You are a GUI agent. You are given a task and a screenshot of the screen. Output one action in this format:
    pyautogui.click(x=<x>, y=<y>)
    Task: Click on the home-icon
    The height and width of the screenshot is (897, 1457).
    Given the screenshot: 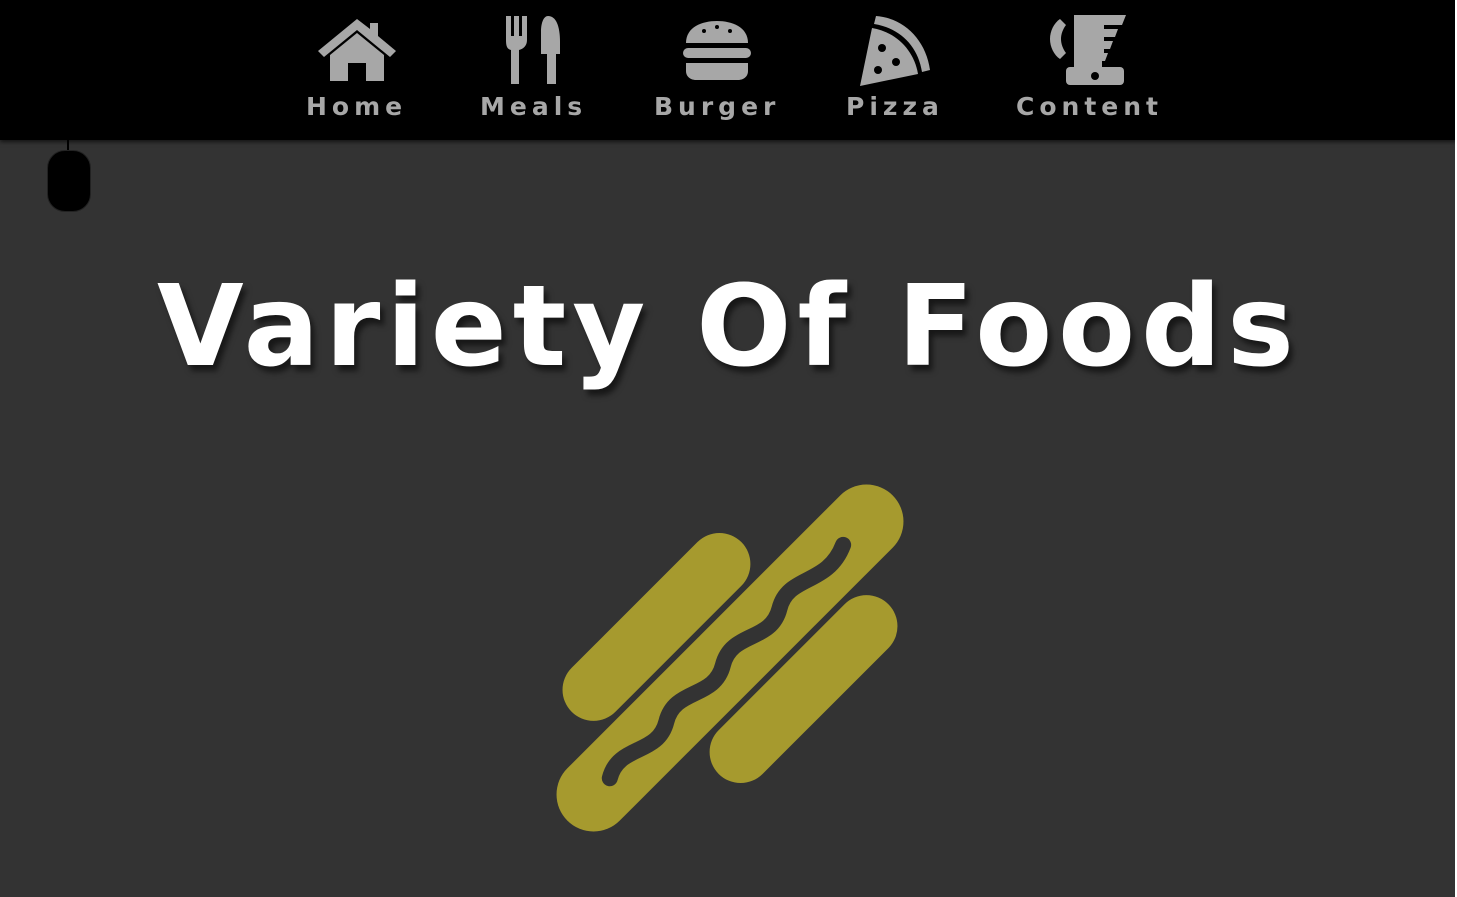 What is the action you would take?
    pyautogui.click(x=357, y=50)
    